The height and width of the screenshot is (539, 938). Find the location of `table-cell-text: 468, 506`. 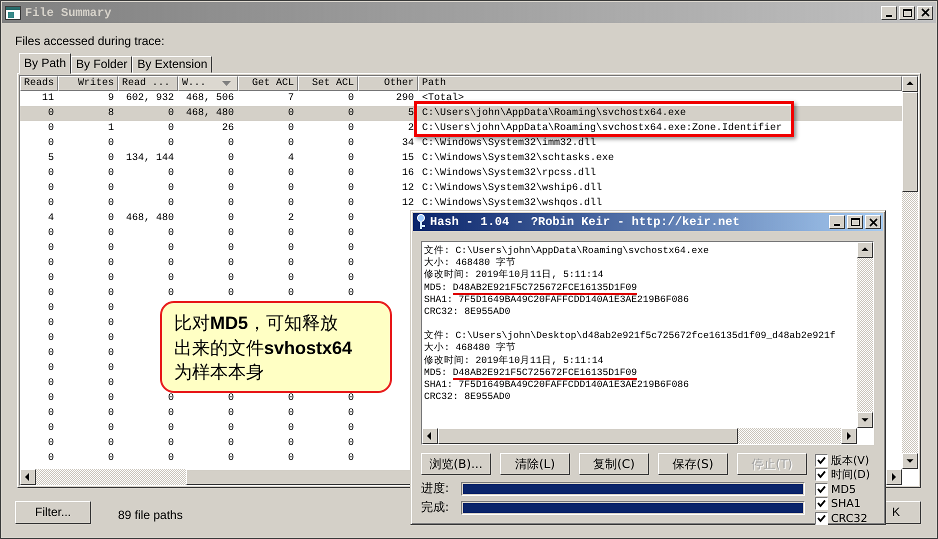

table-cell-text: 468, 506 is located at coordinates (210, 99).